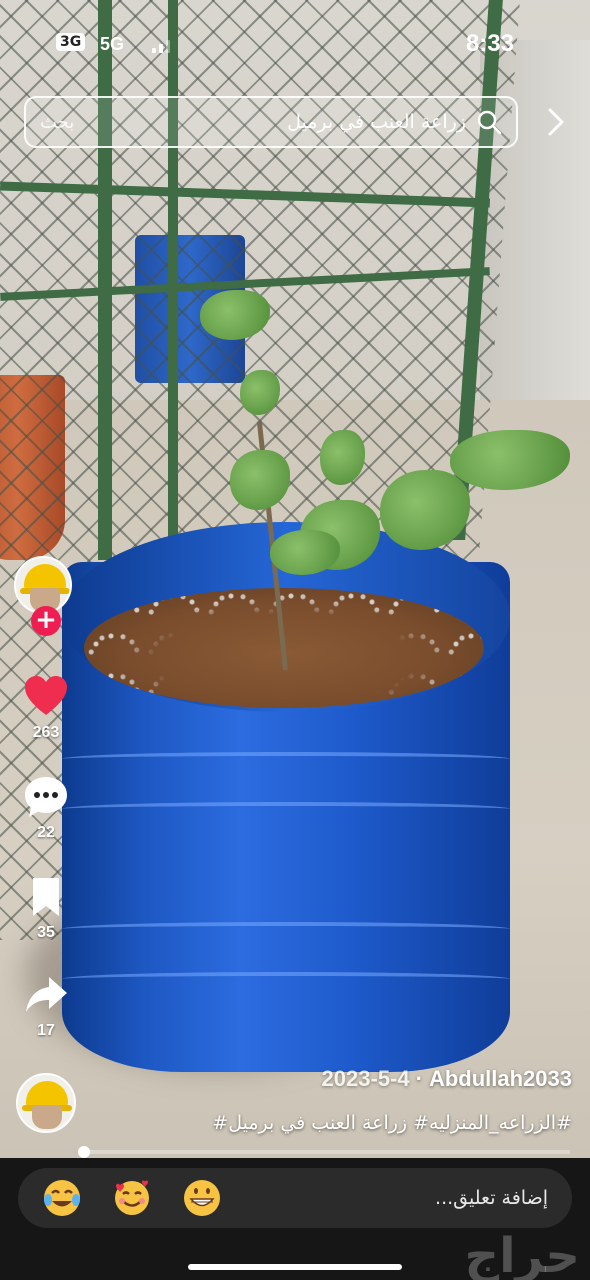  I want to click on action-rail: + 263 22 35 17, so click(46, 797).